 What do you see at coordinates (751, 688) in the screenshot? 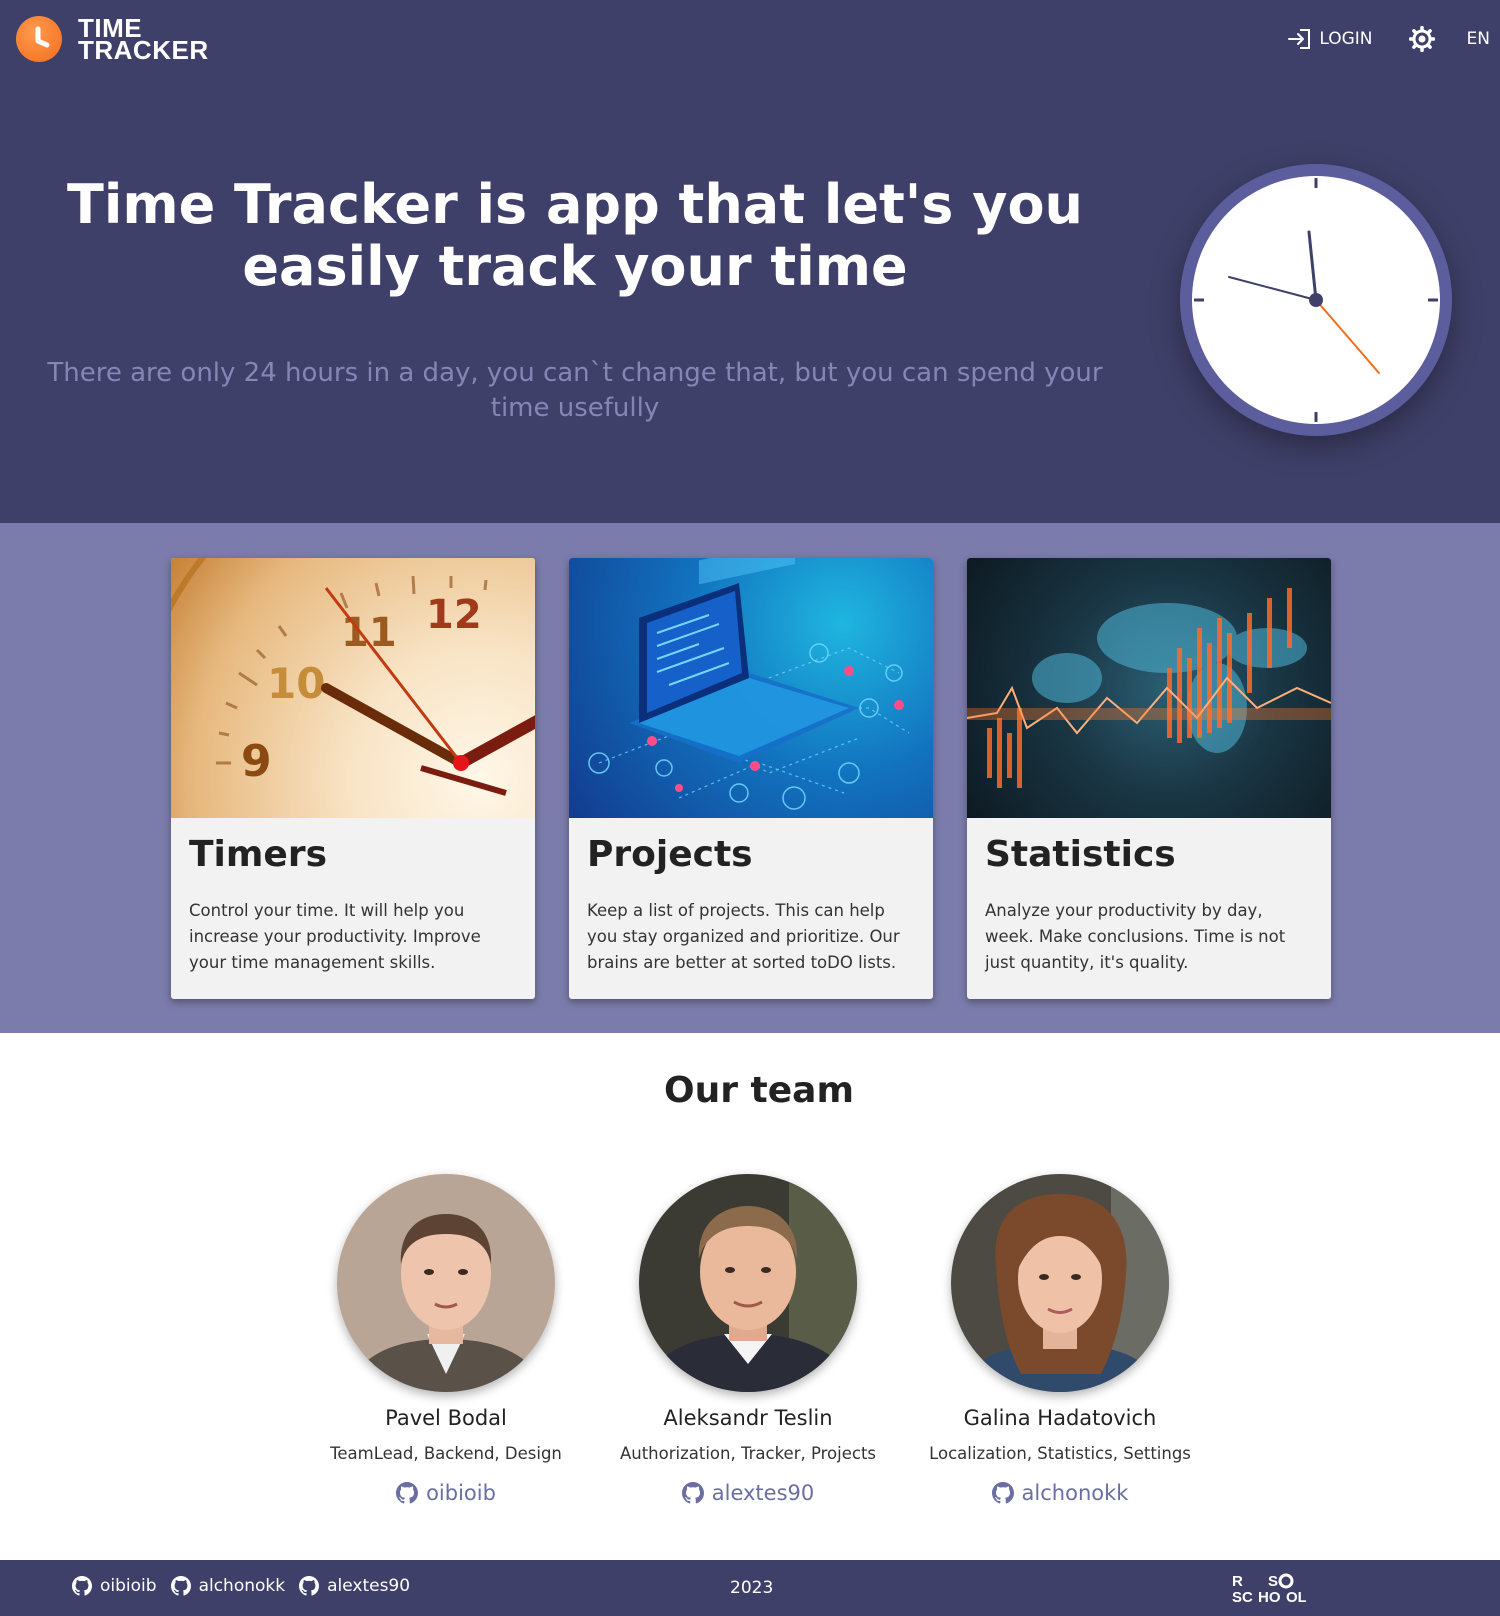
I see `projects-image` at bounding box center [751, 688].